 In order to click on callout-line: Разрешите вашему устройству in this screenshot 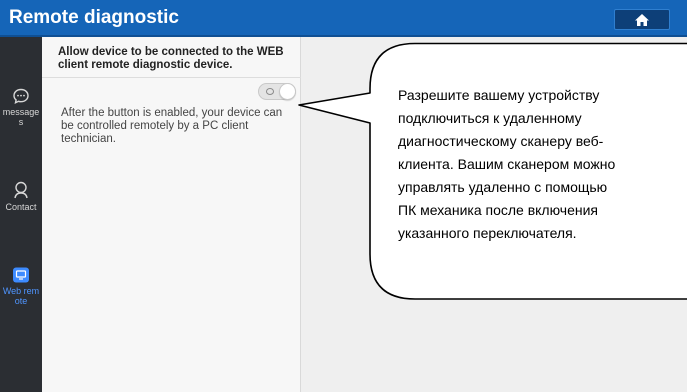, I will do `click(499, 95)`.